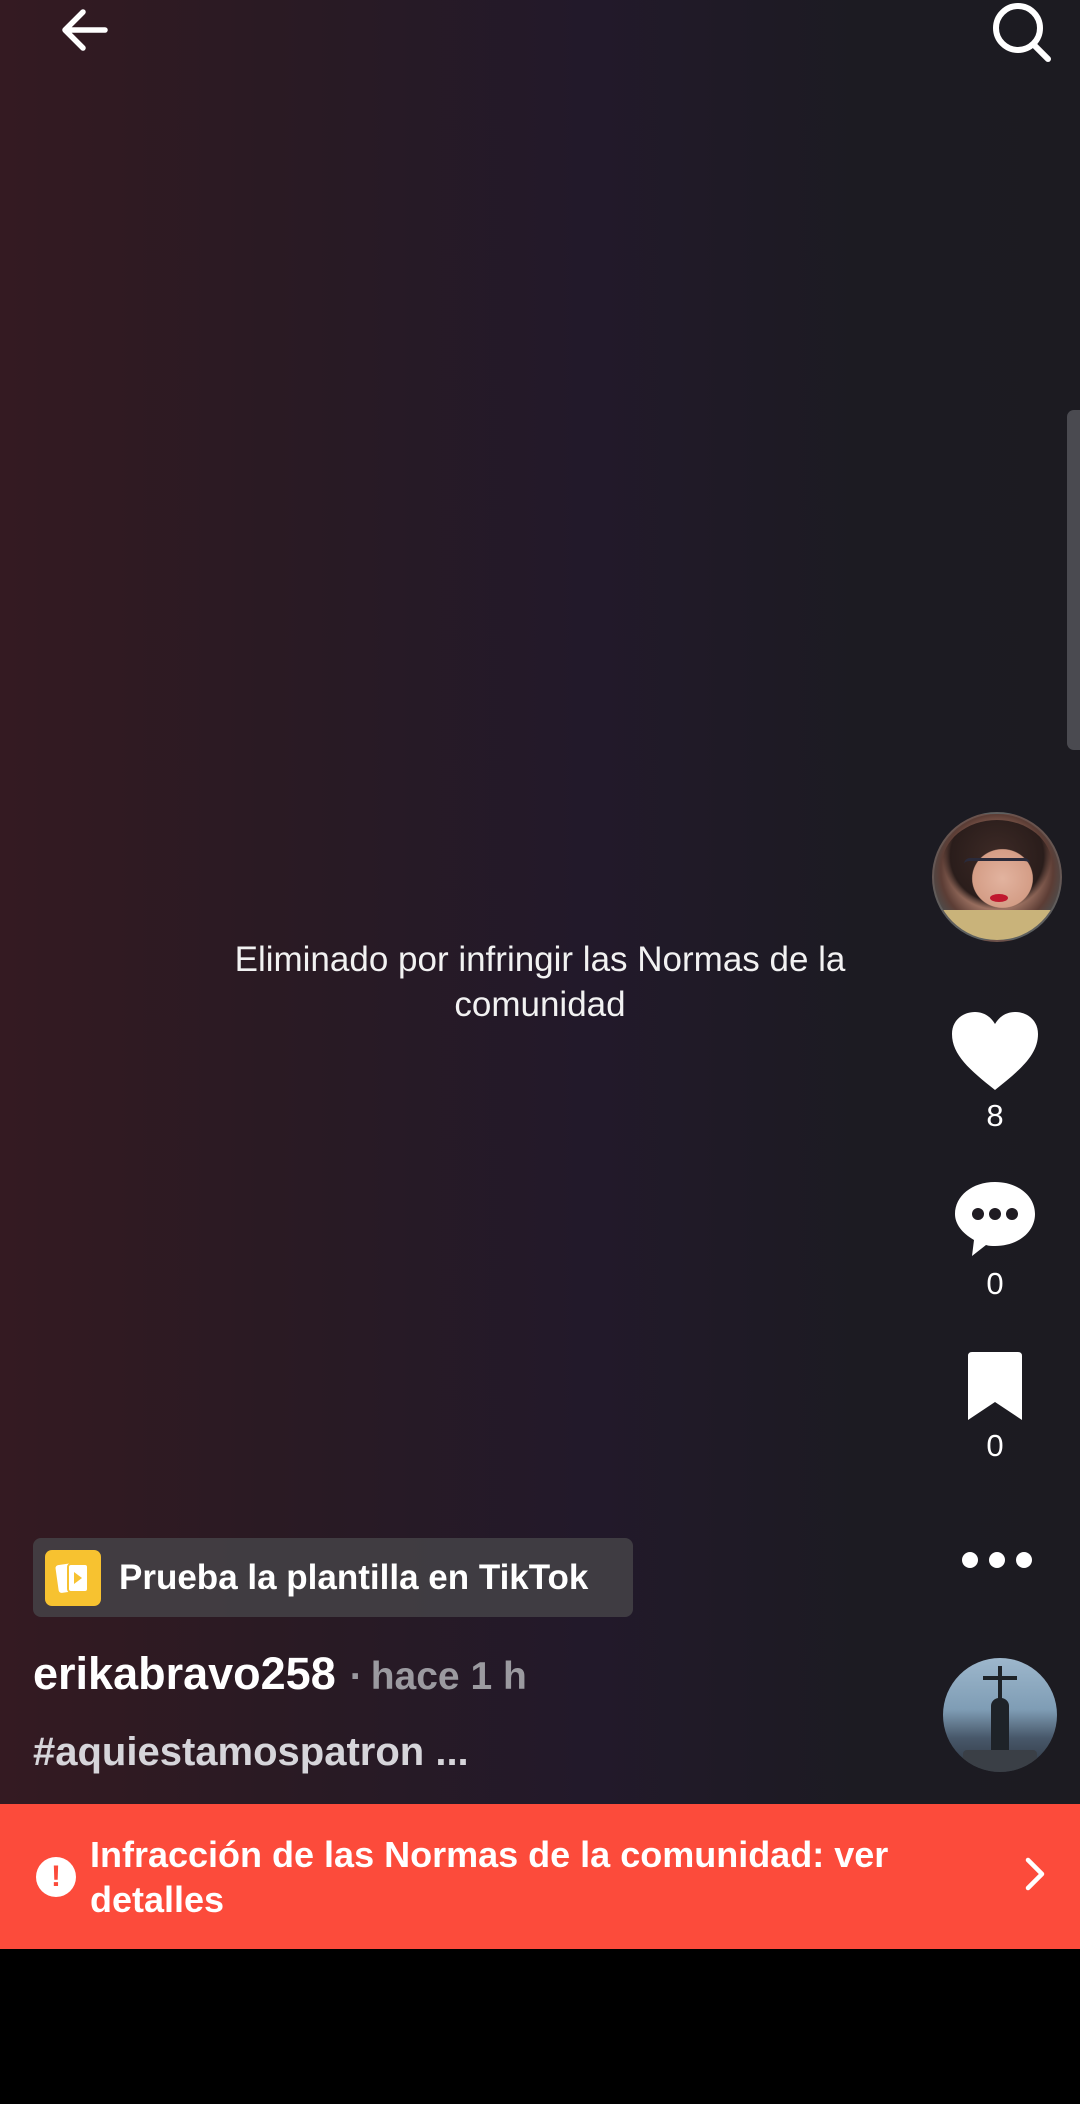 The image size is (1080, 2104). Describe the element at coordinates (995, 1115) in the screenshot. I see `like-count: 8` at that location.